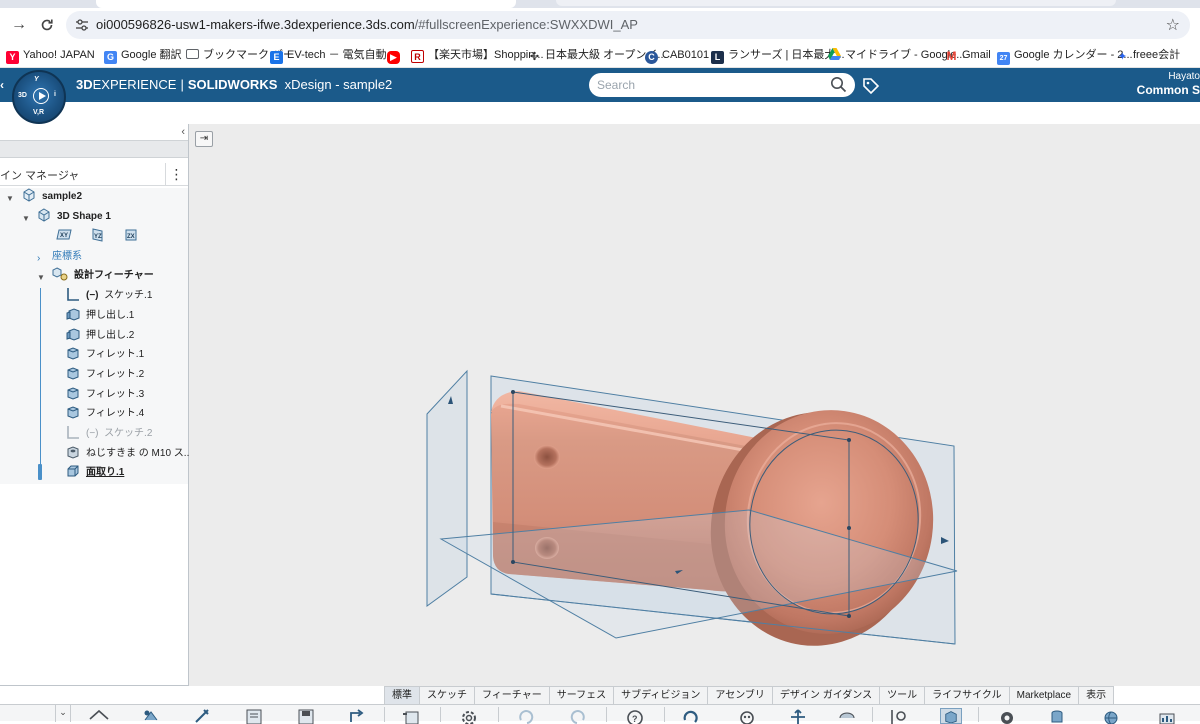  What do you see at coordinates (38, 258) in the screenshot?
I see `chevron-right-icon: ›` at bounding box center [38, 258].